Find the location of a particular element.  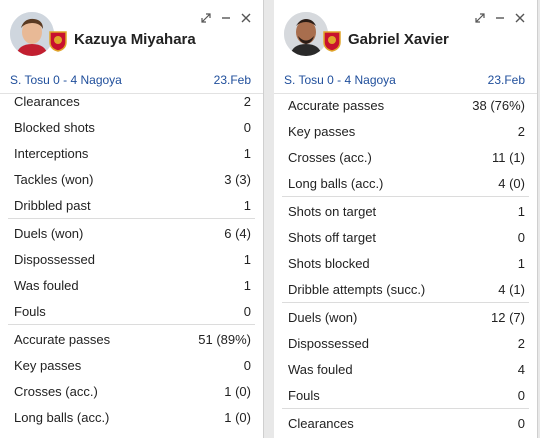

stat-label: Blocked shots is located at coordinates (54, 127).